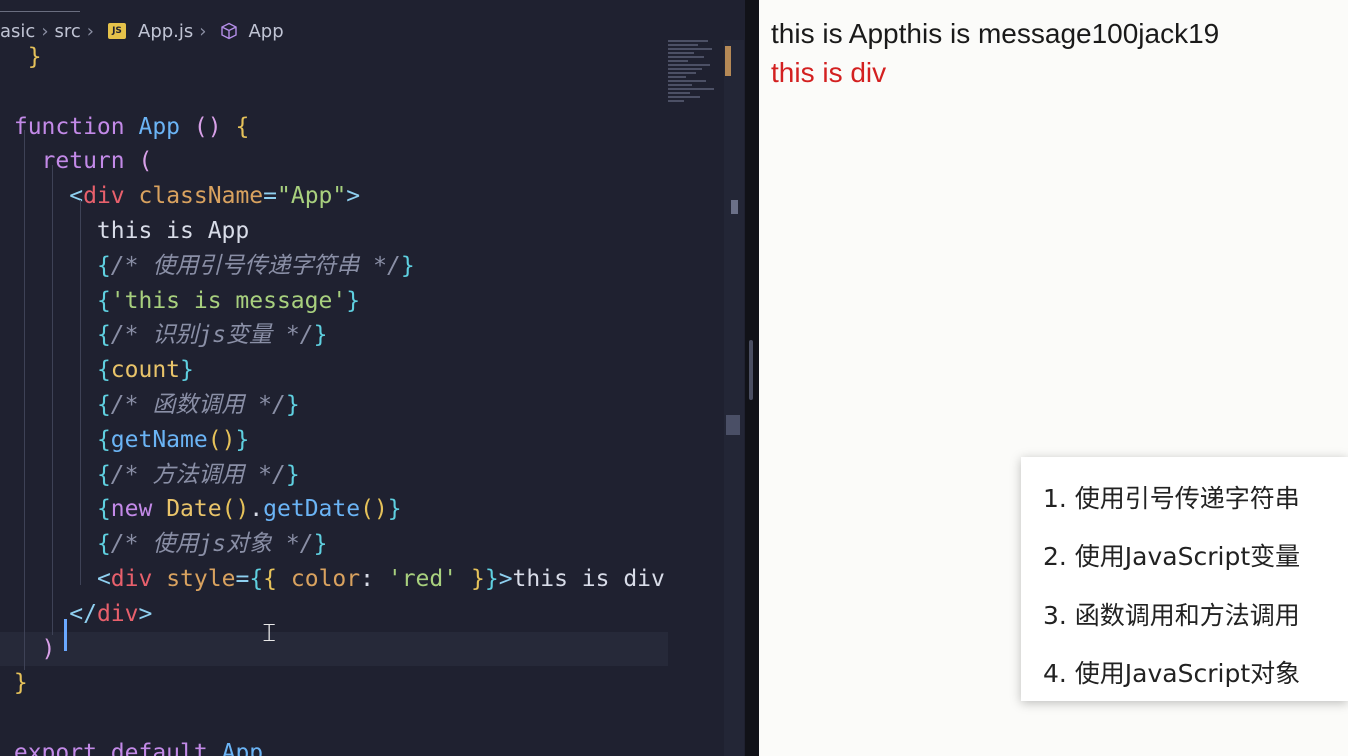 The height and width of the screenshot is (756, 1348). What do you see at coordinates (68, 31) in the screenshot?
I see `breadcrumb-folder-src: src` at bounding box center [68, 31].